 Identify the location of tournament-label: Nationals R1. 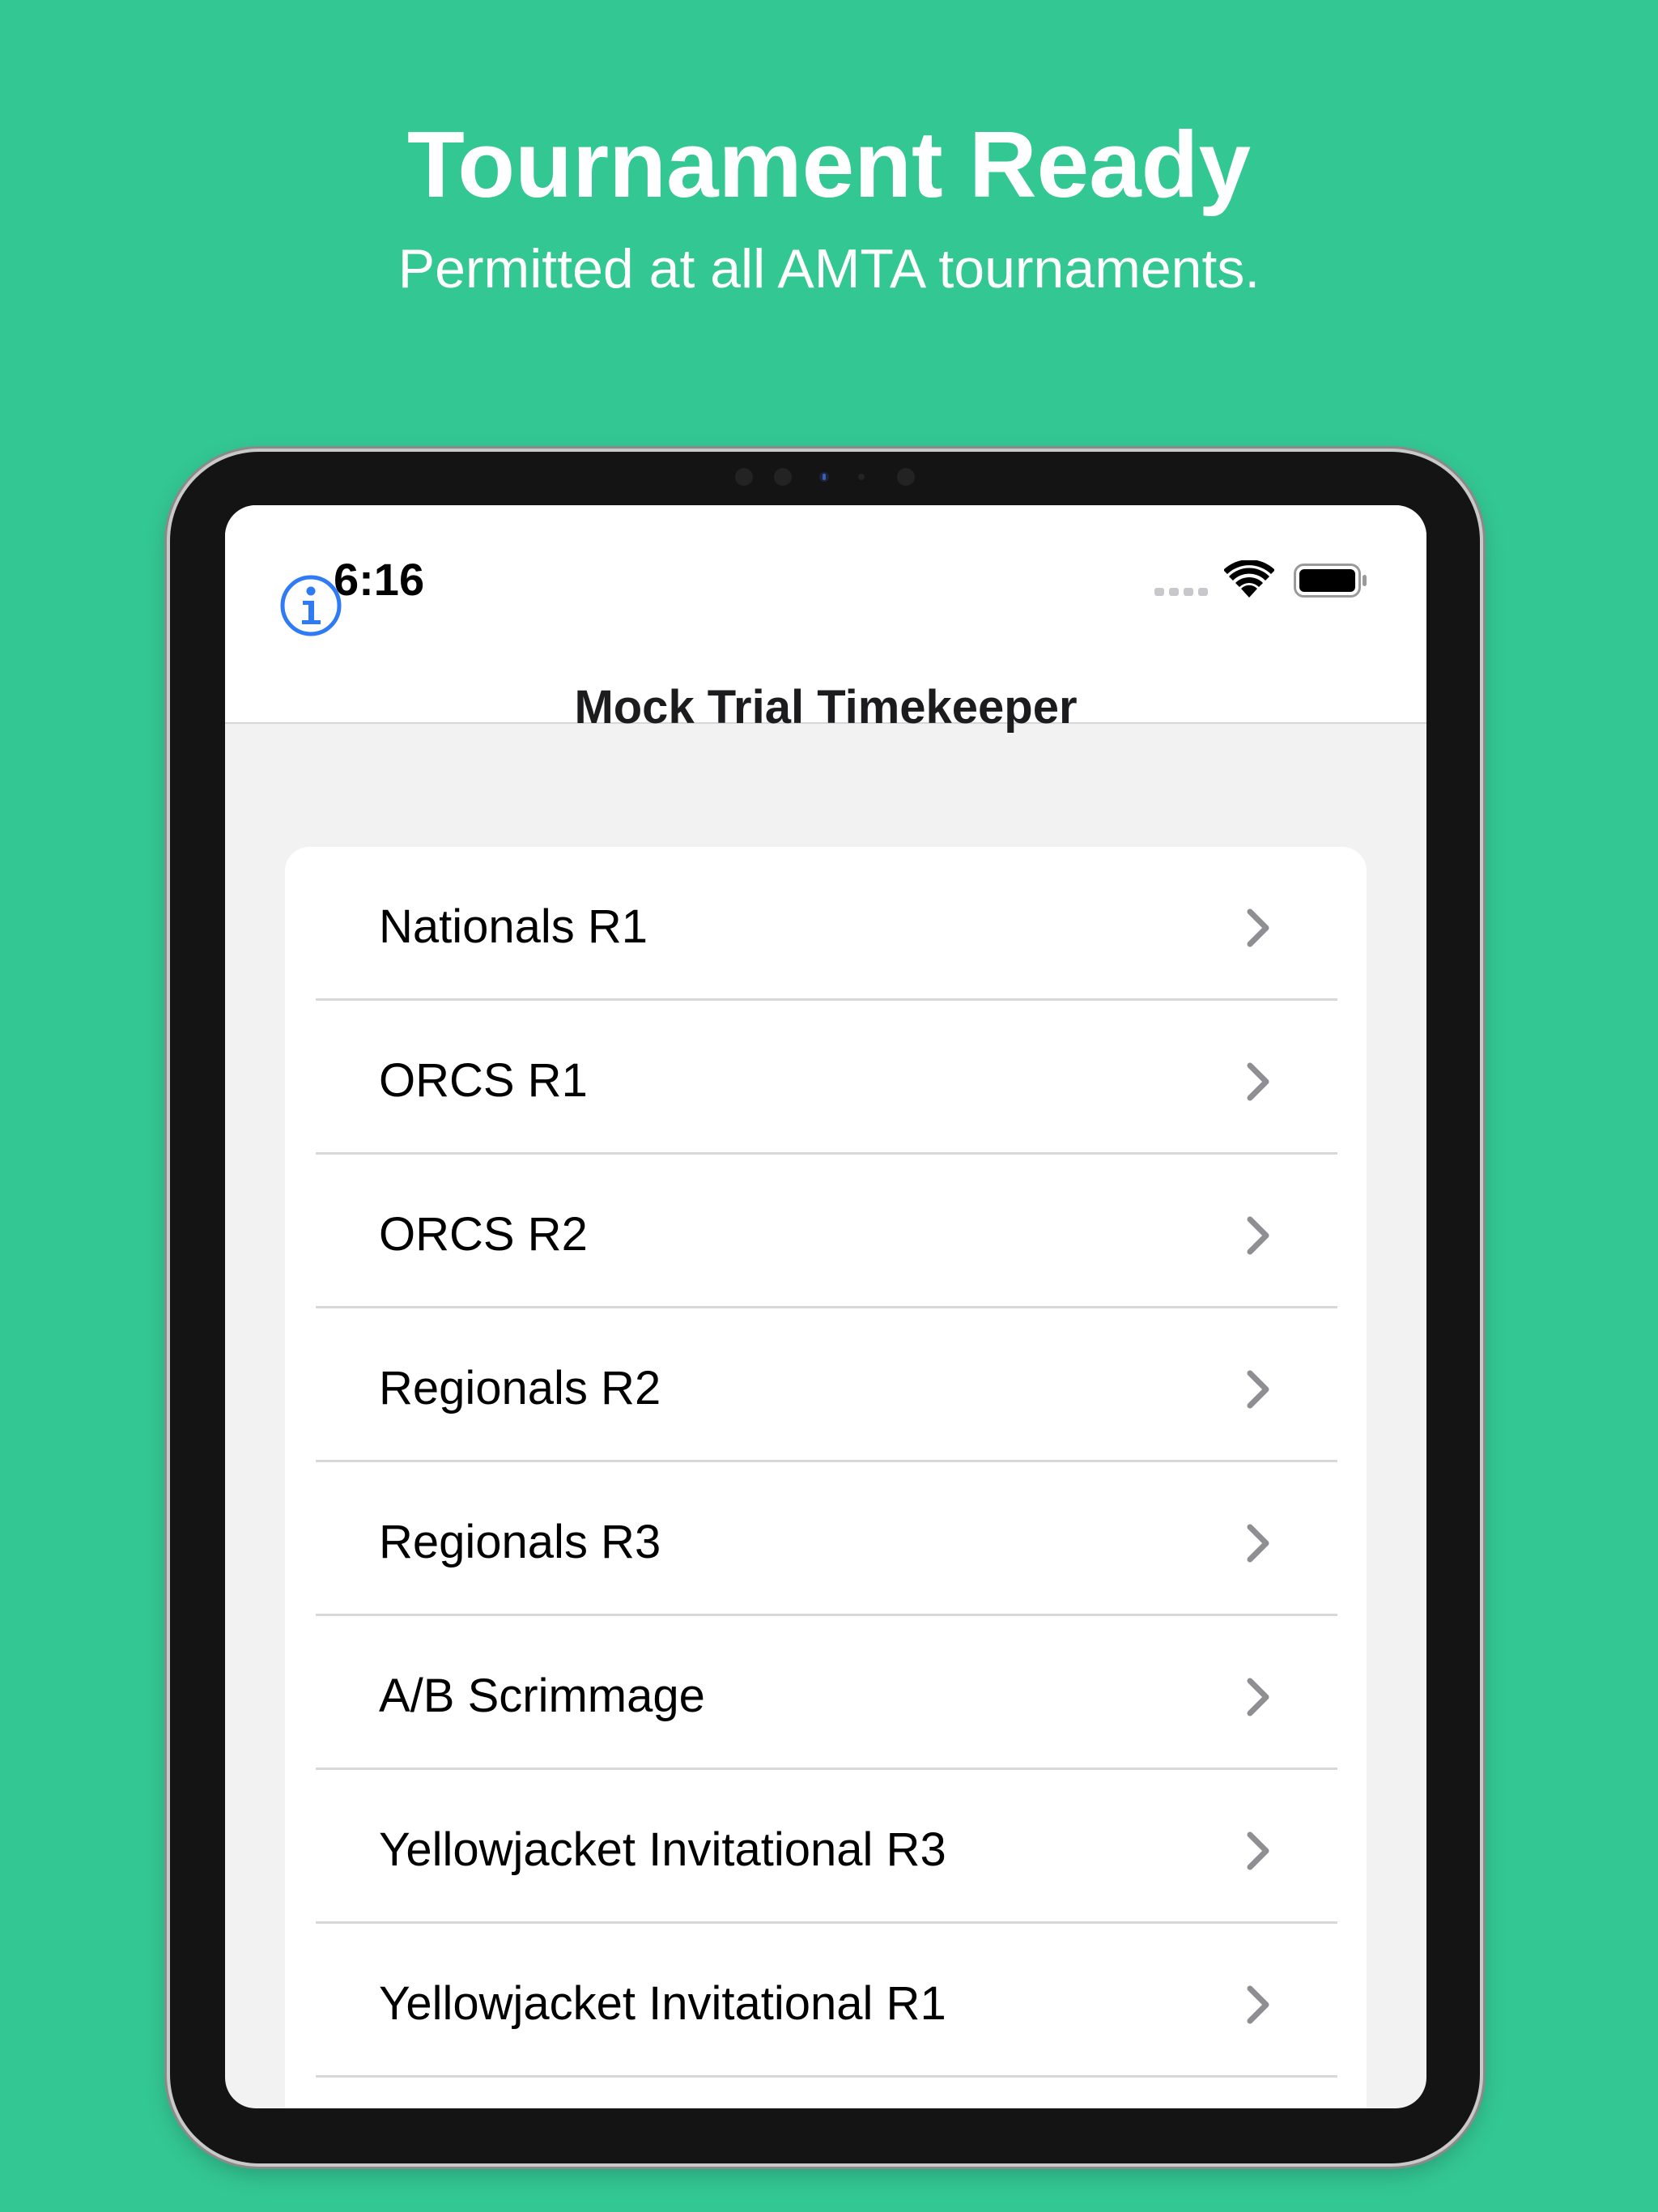
(513, 927).